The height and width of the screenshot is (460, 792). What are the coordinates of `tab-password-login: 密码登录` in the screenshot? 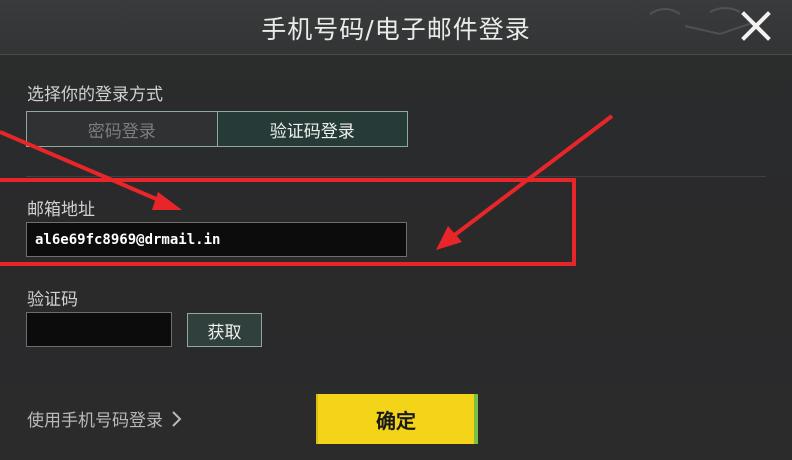 It's located at (122, 129).